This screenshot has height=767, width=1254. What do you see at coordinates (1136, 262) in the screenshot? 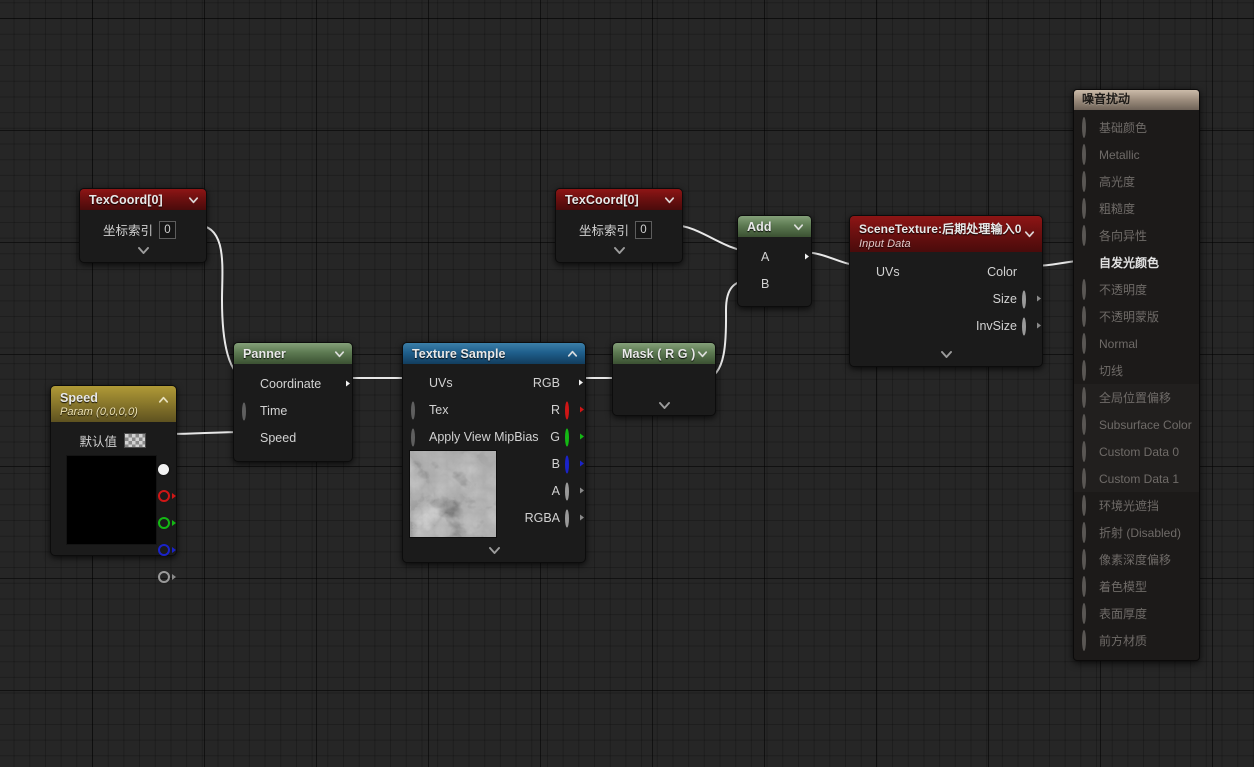
I see `material-pin-emissive-color: 自发光颜色` at bounding box center [1136, 262].